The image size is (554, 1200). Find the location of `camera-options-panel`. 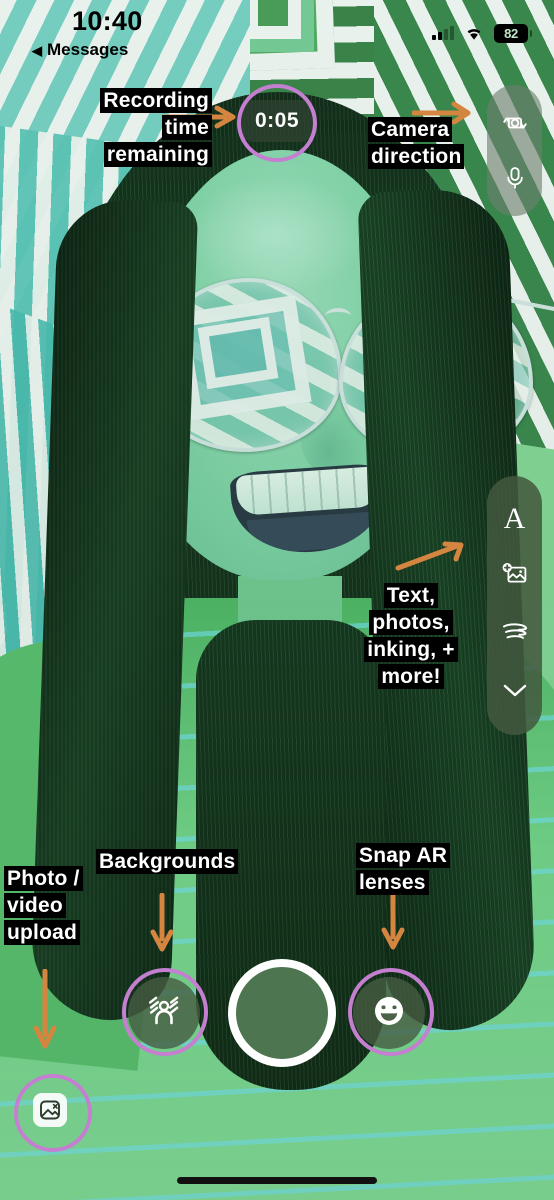

camera-options-panel is located at coordinates (514, 150).